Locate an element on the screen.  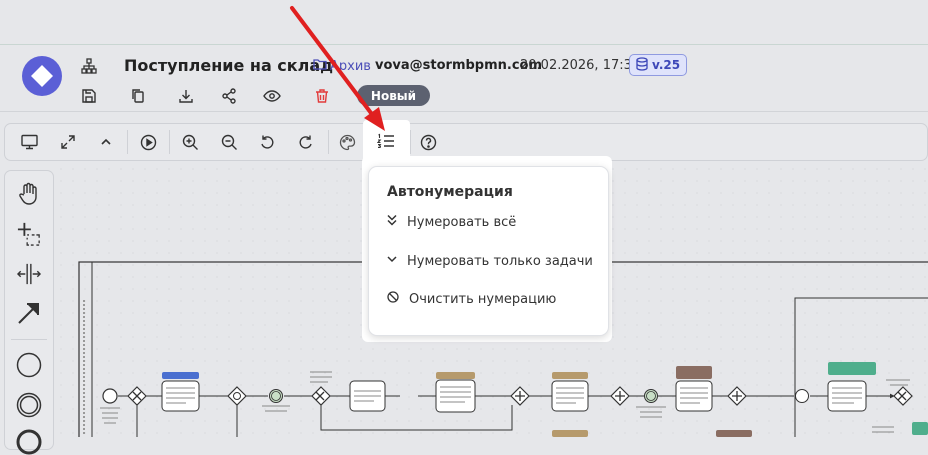
hand-icon is located at coordinates (29, 194).